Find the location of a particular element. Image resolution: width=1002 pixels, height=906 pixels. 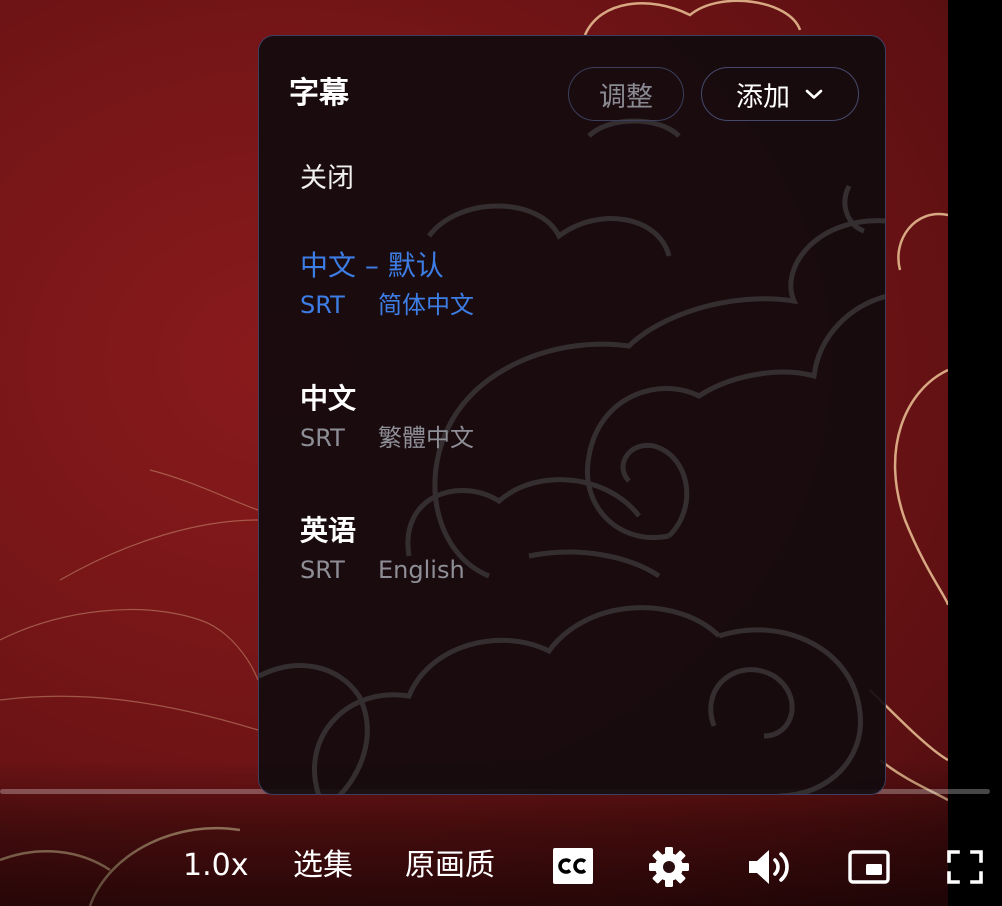

playback-speed-button: 1.0x is located at coordinates (215, 866).